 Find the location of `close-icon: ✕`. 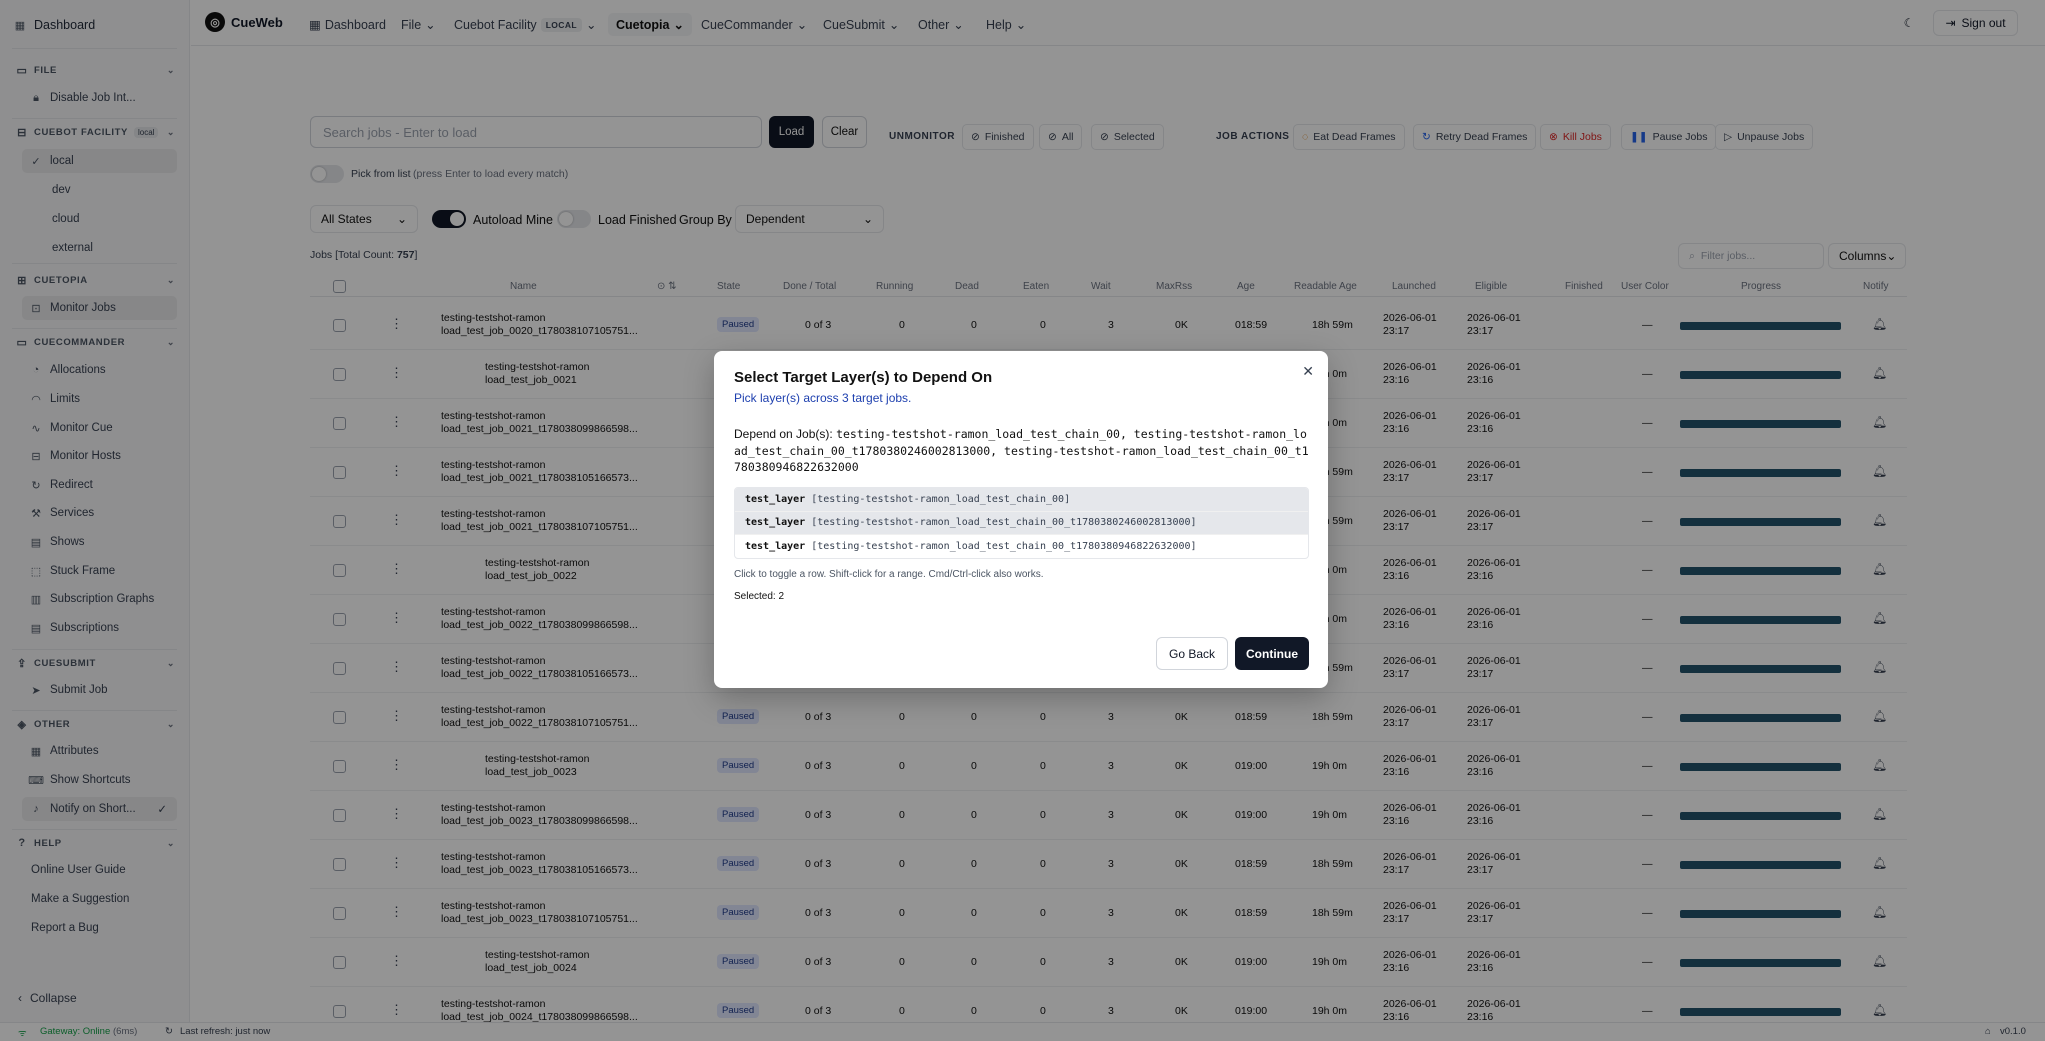

close-icon: ✕ is located at coordinates (1308, 371).